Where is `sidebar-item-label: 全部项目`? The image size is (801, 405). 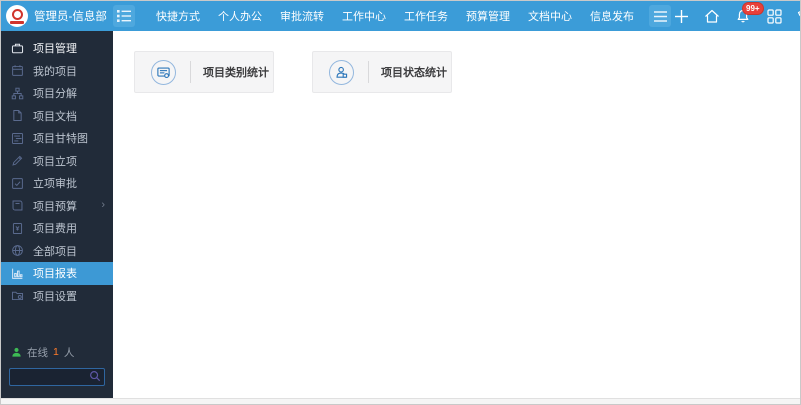
sidebar-item-label: 全部项目 is located at coordinates (55, 251).